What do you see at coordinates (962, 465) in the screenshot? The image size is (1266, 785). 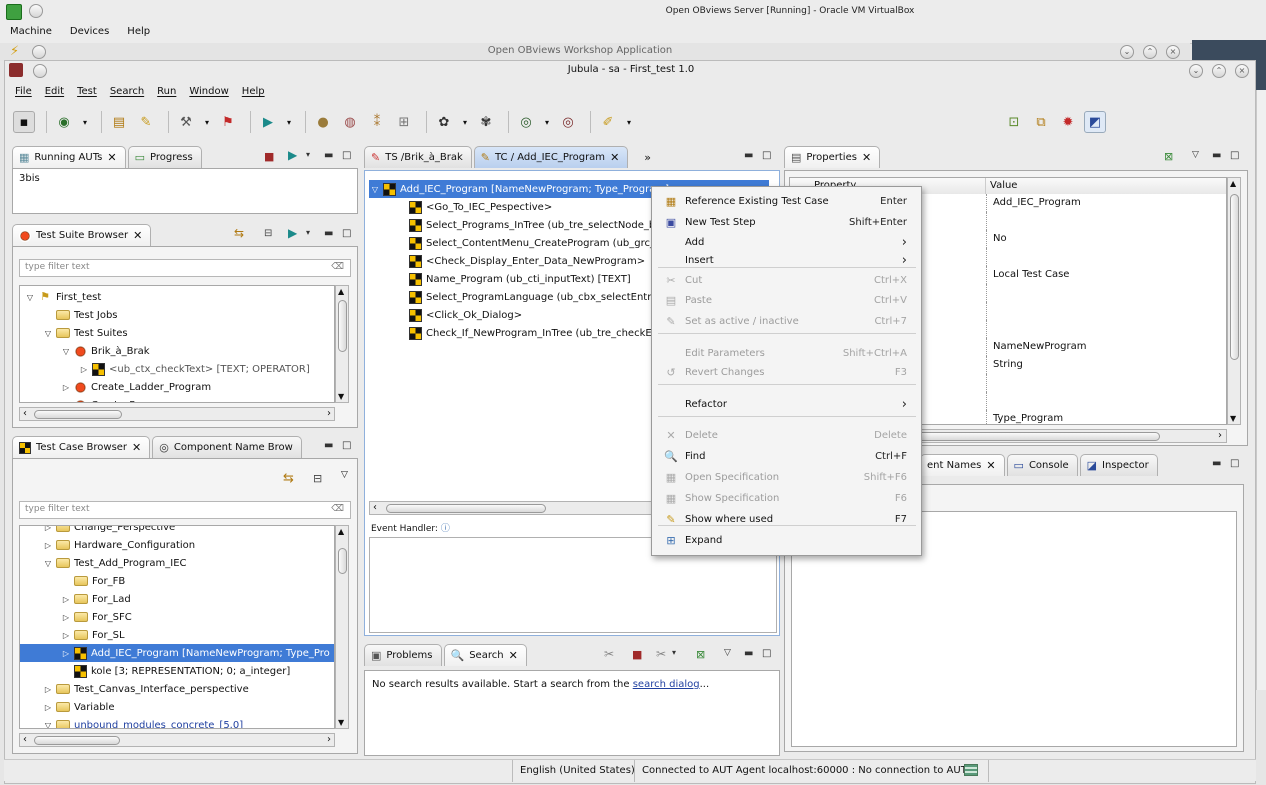 I see `tab-component-names: ent Names ✕` at bounding box center [962, 465].